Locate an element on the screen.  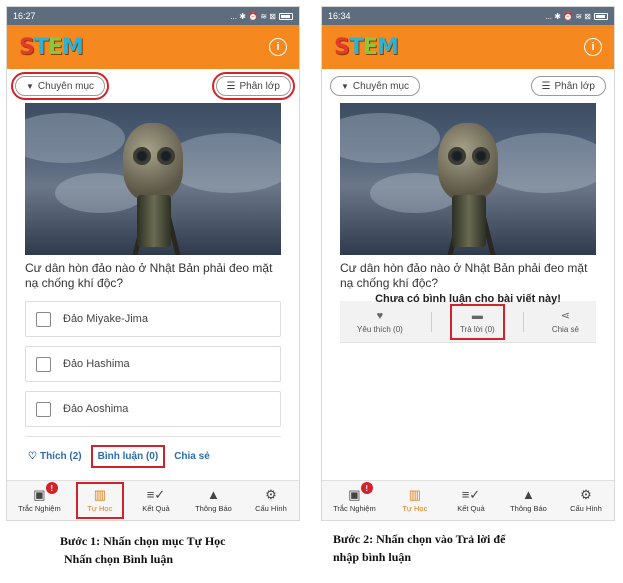
share-button: Chia sẻ is located at coordinates (192, 456).